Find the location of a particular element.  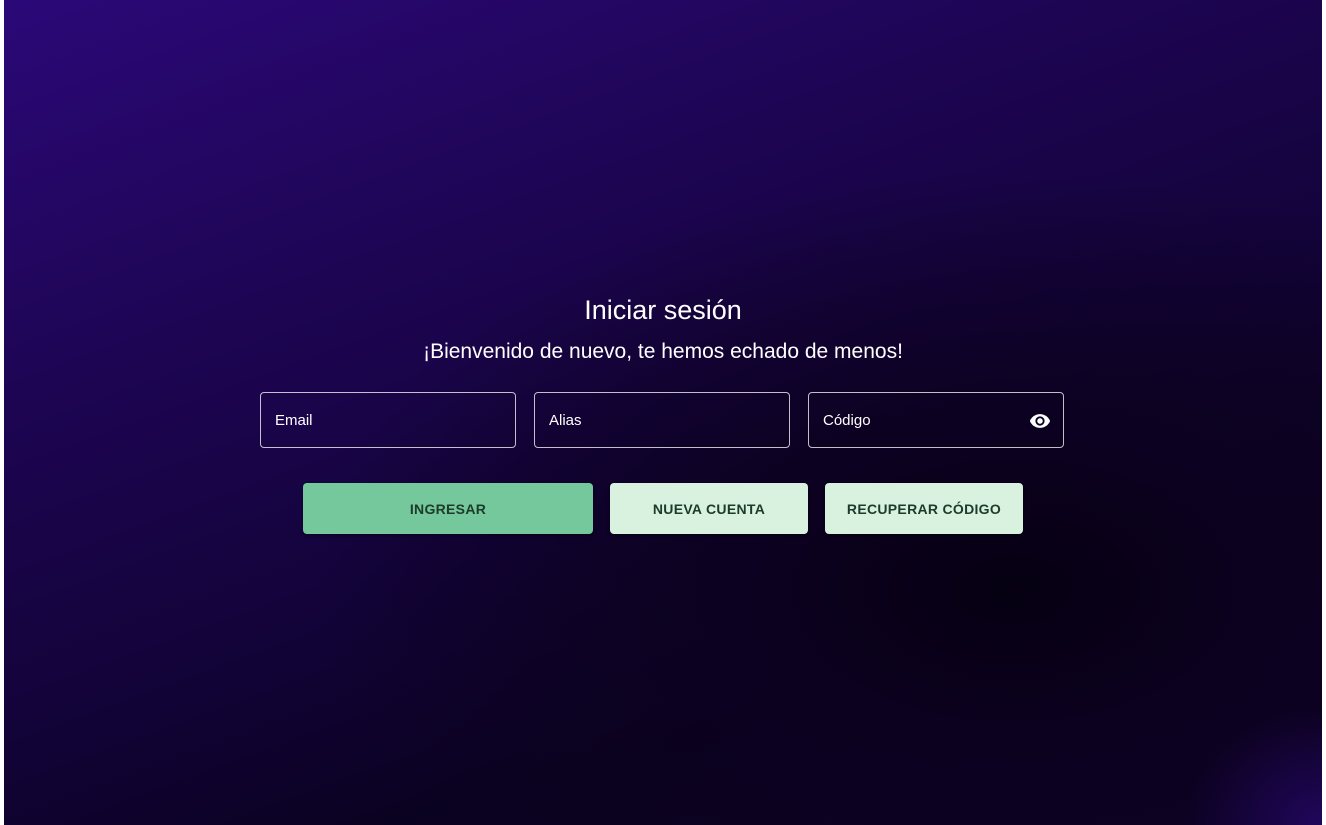

code-field is located at coordinates (936, 420).